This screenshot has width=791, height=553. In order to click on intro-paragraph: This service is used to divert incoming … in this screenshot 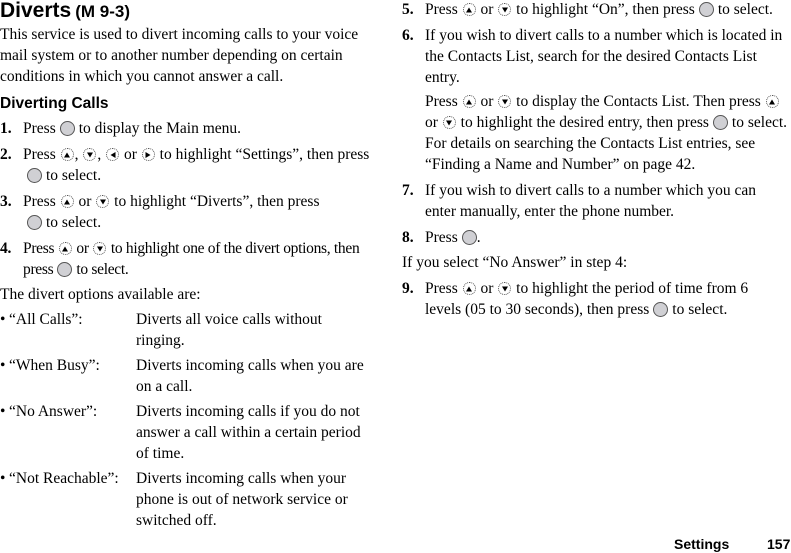, I will do `click(179, 55)`.